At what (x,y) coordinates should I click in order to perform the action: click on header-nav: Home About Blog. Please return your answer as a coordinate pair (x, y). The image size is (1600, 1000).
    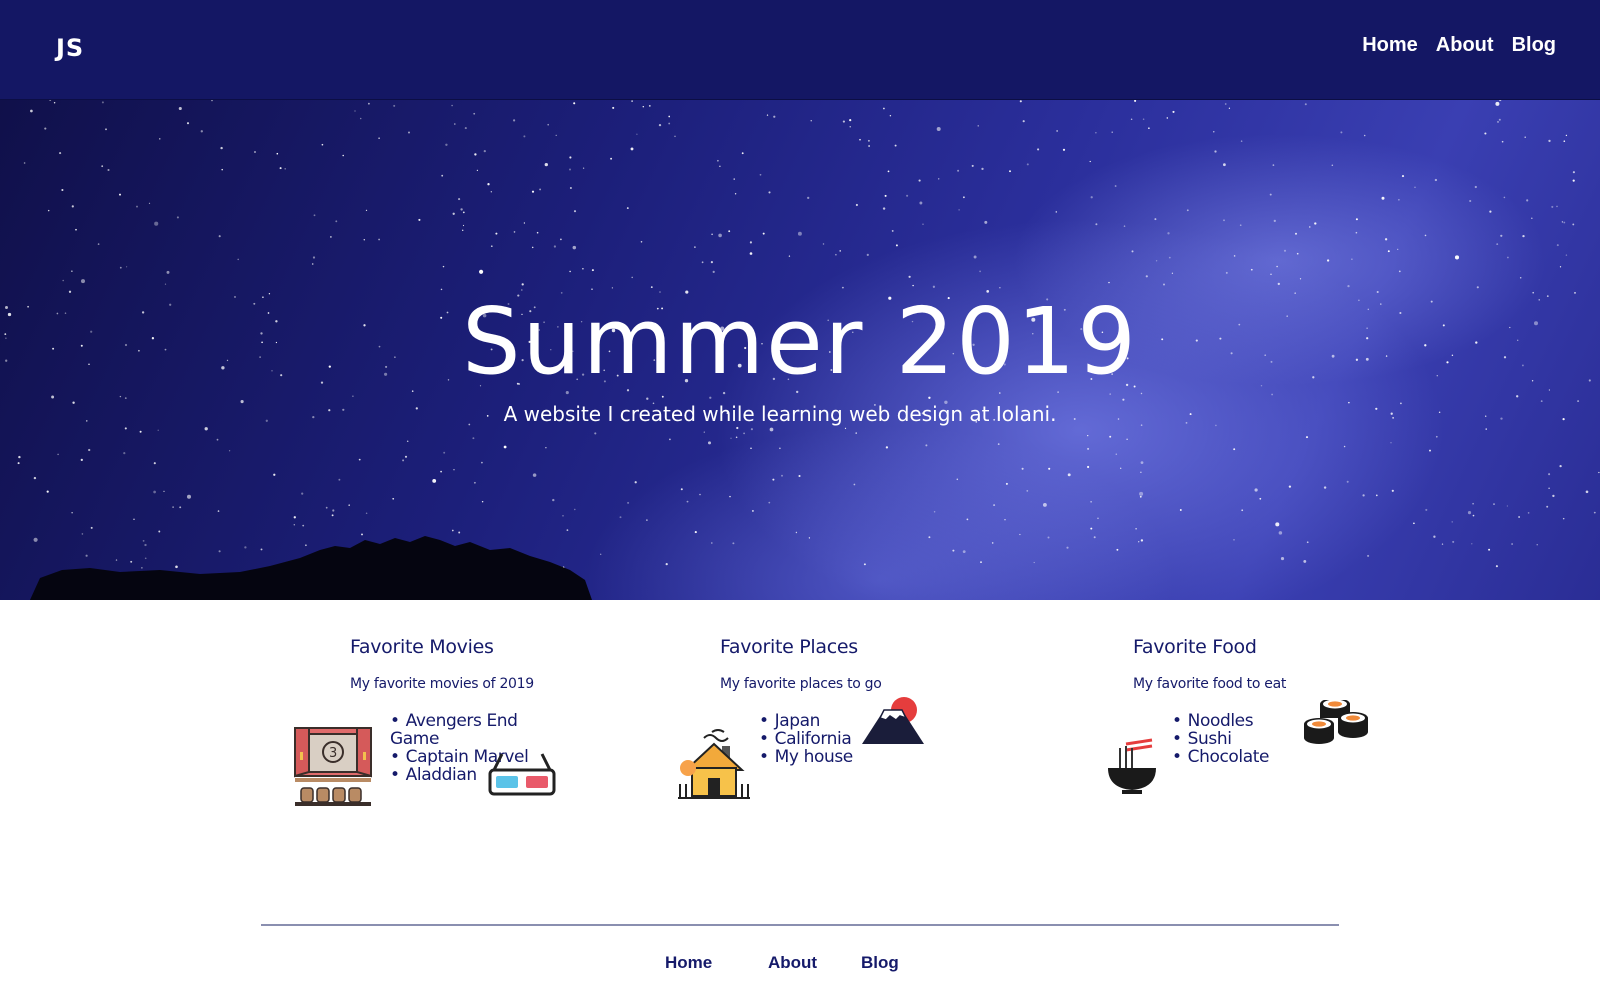
    Looking at the image, I should click on (1459, 45).